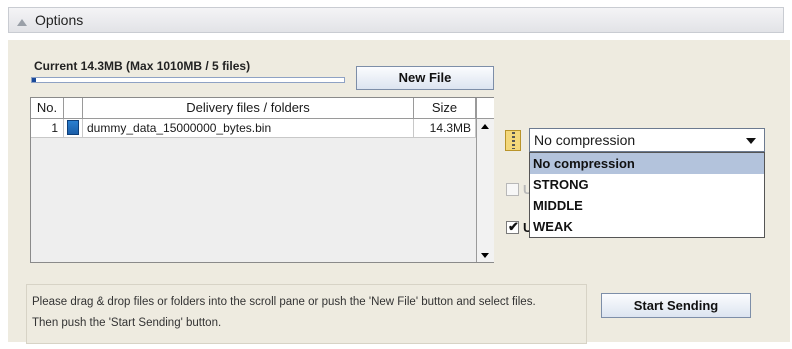 Image resolution: width=792 pixels, height=349 pixels. Describe the element at coordinates (73, 108) in the screenshot. I see `column-header-icon` at that location.